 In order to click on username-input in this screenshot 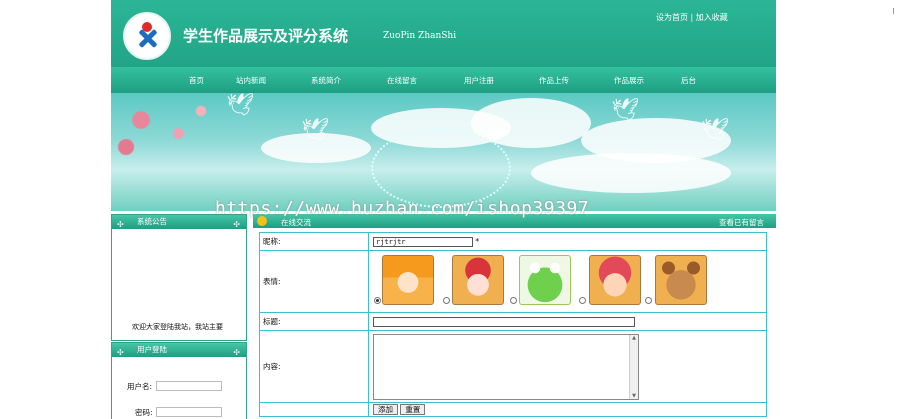, I will do `click(189, 386)`.